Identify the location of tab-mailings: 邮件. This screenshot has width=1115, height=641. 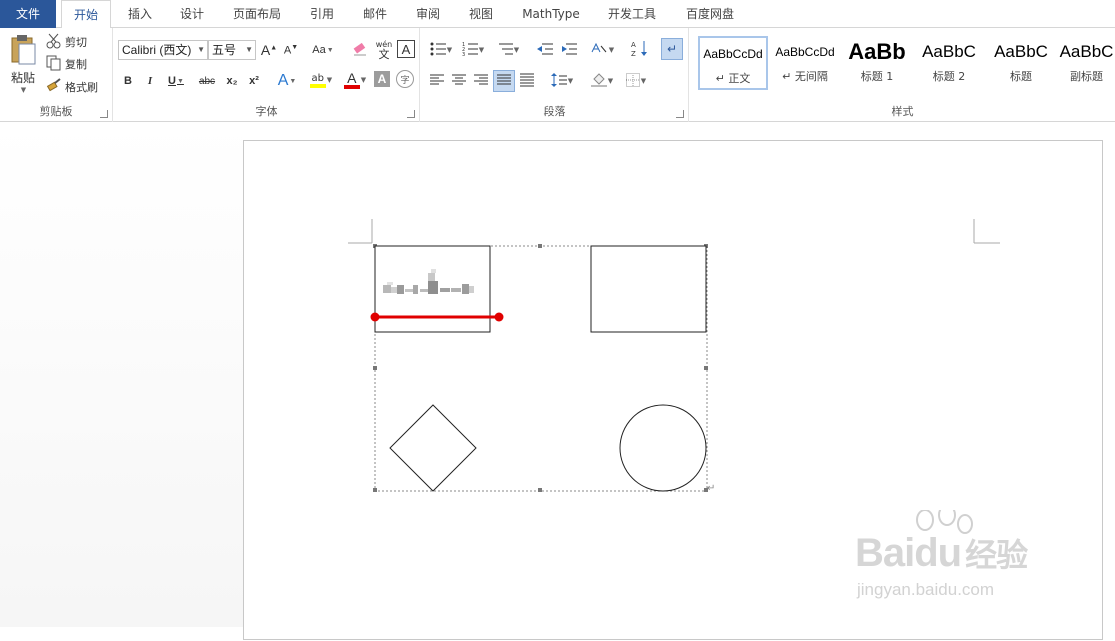
(375, 14).